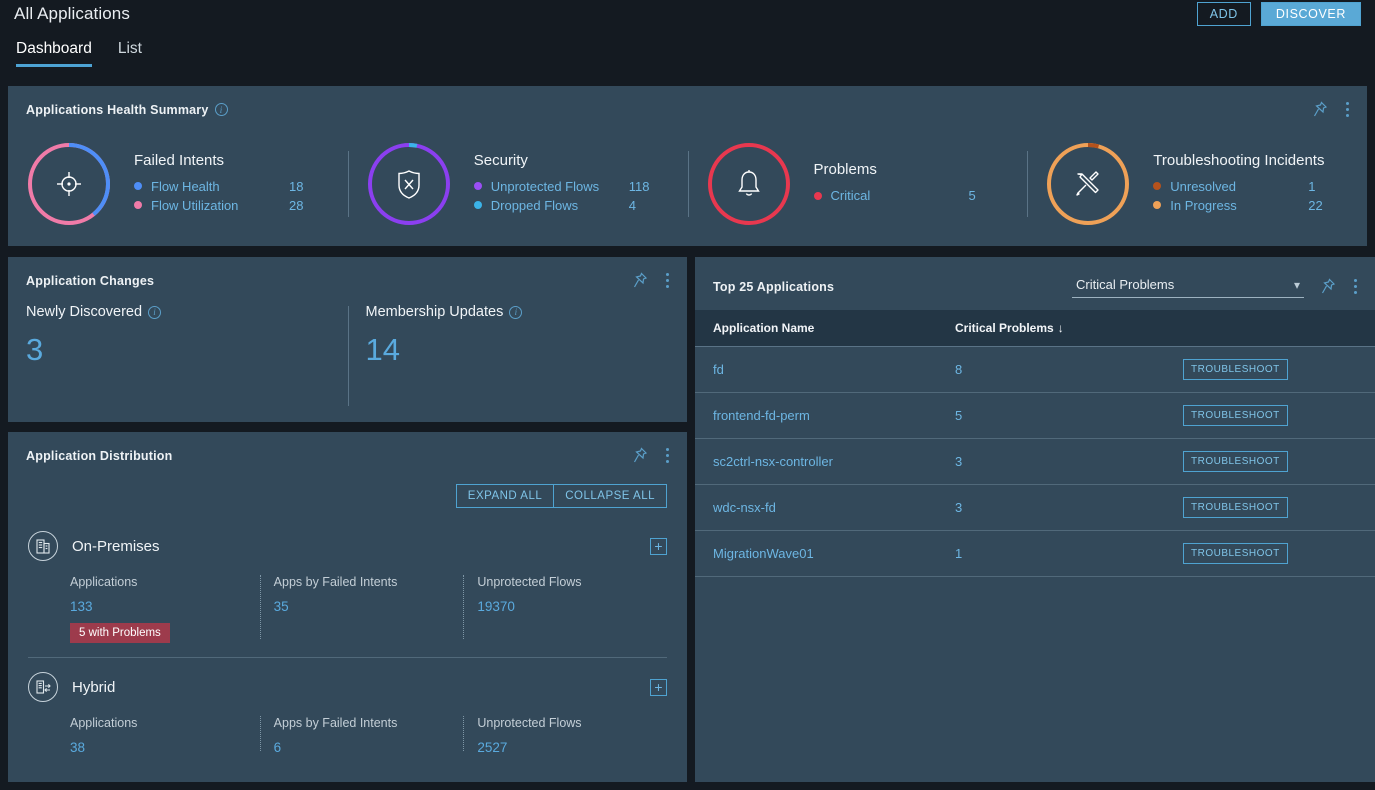  I want to click on failed-intents-donut, so click(69, 184).